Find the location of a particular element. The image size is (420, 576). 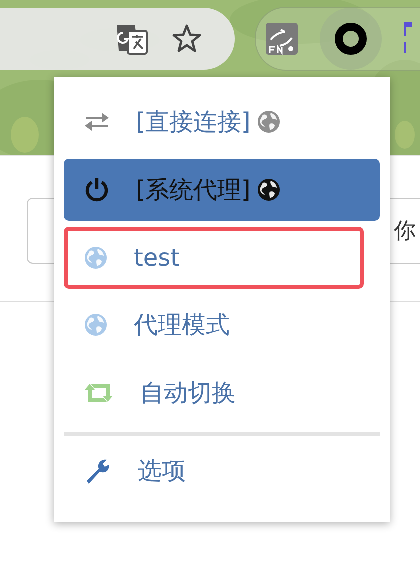

star-icon is located at coordinates (187, 39).